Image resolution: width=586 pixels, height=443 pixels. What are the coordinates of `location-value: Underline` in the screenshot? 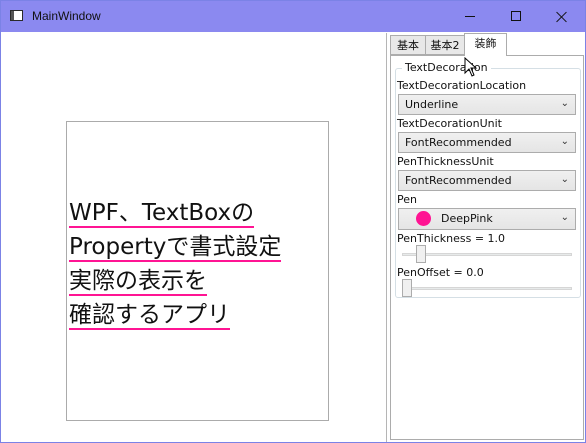 It's located at (432, 104).